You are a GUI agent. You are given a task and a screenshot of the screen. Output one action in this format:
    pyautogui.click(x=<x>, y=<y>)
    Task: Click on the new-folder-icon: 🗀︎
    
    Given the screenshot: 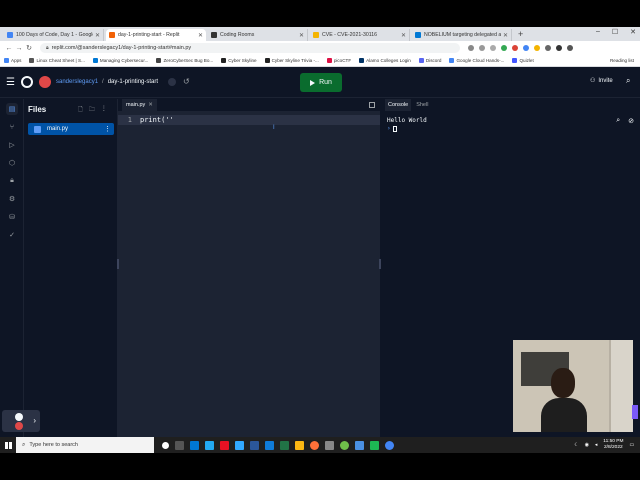 What is the action you would take?
    pyautogui.click(x=92, y=110)
    